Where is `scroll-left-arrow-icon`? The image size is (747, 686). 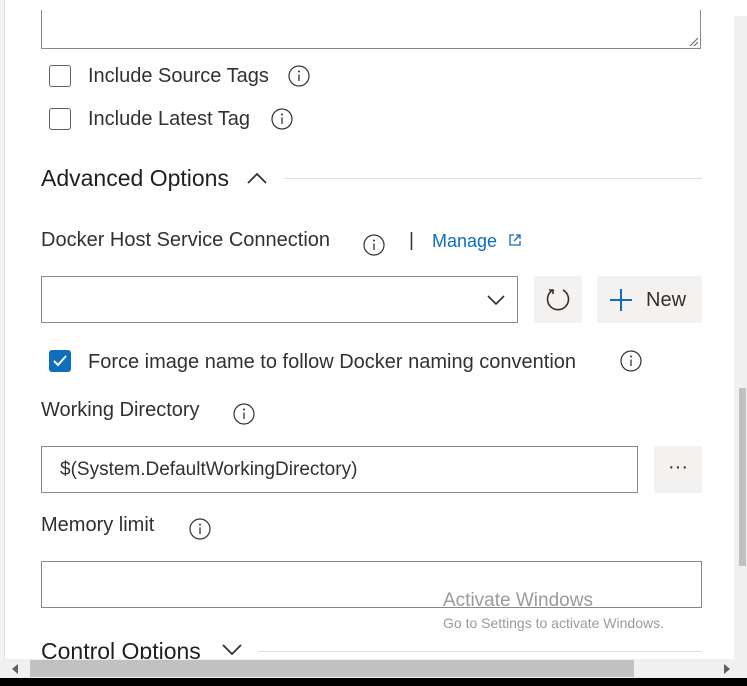
scroll-left-arrow-icon is located at coordinates (15, 669).